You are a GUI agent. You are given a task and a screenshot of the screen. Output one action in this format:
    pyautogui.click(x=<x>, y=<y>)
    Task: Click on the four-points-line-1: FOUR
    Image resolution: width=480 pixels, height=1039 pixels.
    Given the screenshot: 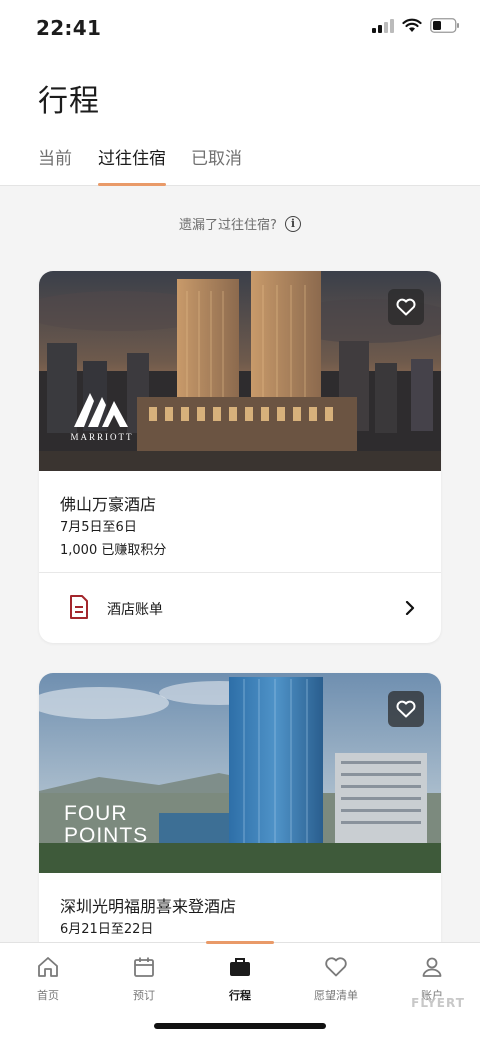 What is the action you would take?
    pyautogui.click(x=96, y=813)
    